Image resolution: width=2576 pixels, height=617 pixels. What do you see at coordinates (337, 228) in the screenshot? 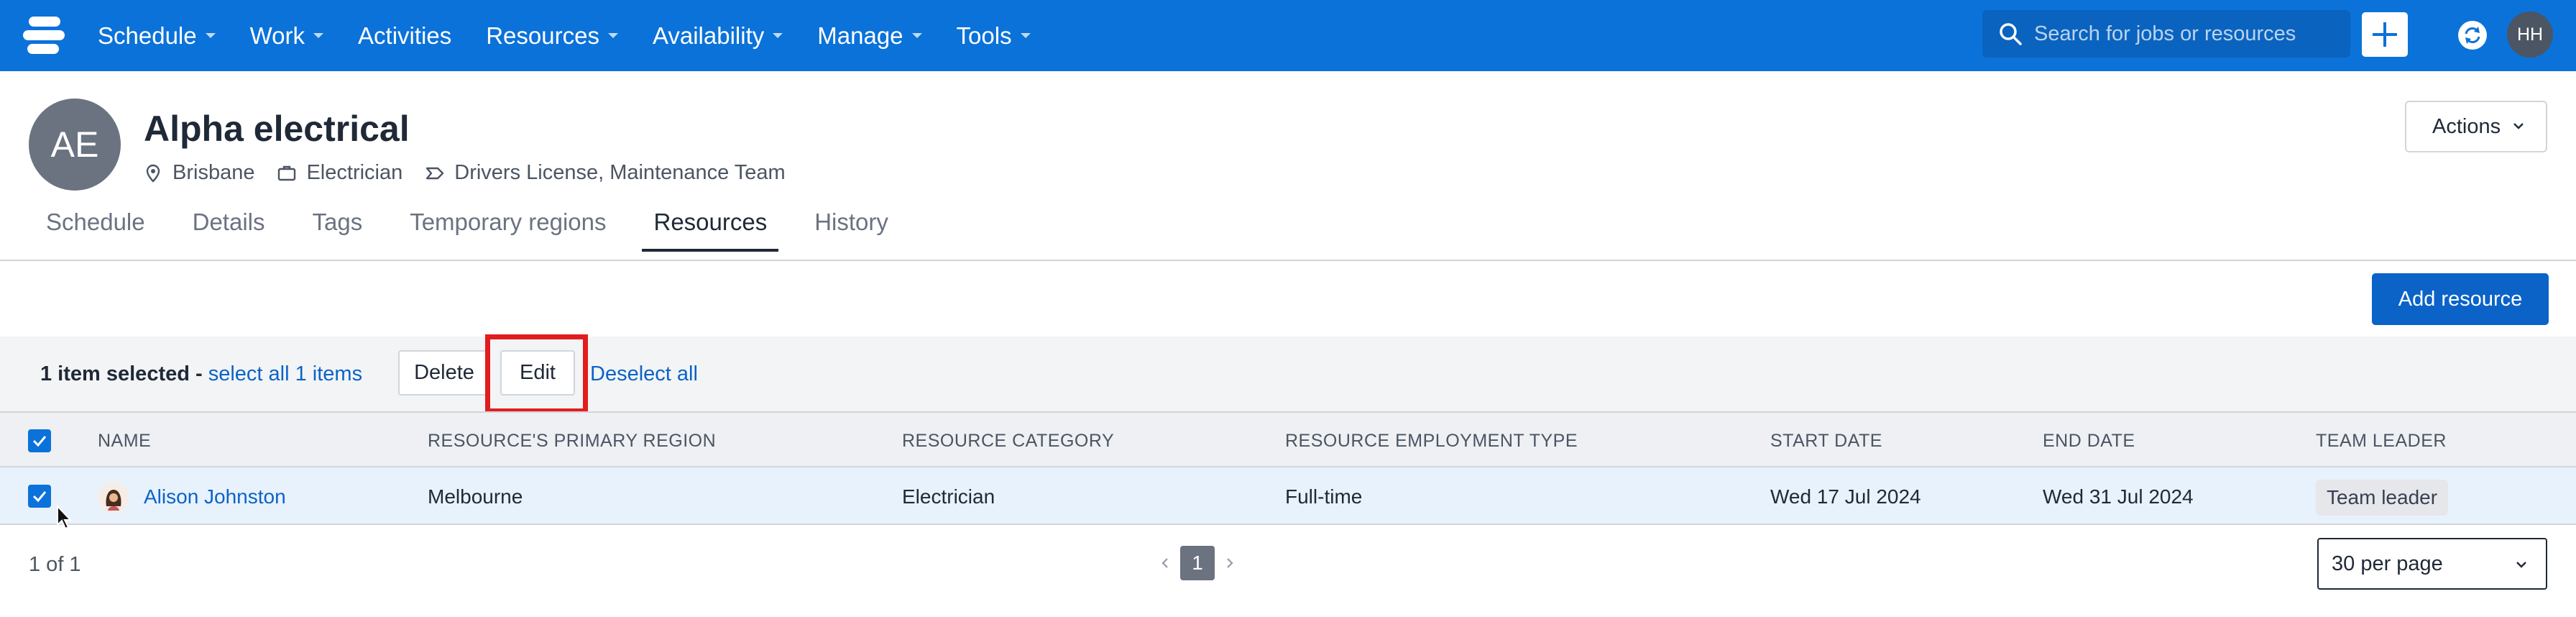
I see `tab-tags: Tags` at bounding box center [337, 228].